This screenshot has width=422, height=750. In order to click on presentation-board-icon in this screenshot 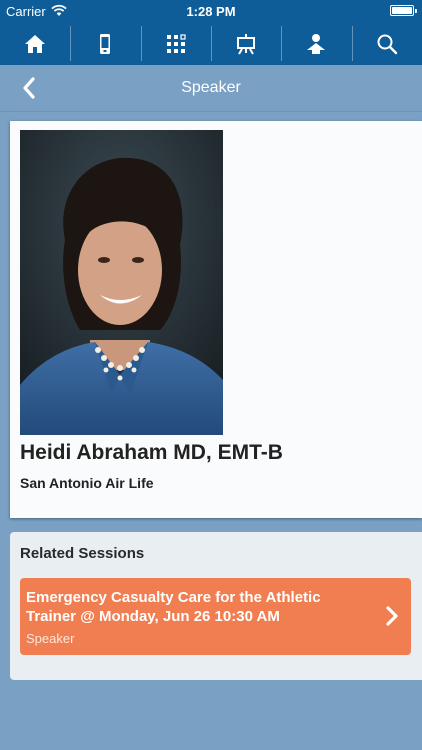, I will do `click(246, 44)`.